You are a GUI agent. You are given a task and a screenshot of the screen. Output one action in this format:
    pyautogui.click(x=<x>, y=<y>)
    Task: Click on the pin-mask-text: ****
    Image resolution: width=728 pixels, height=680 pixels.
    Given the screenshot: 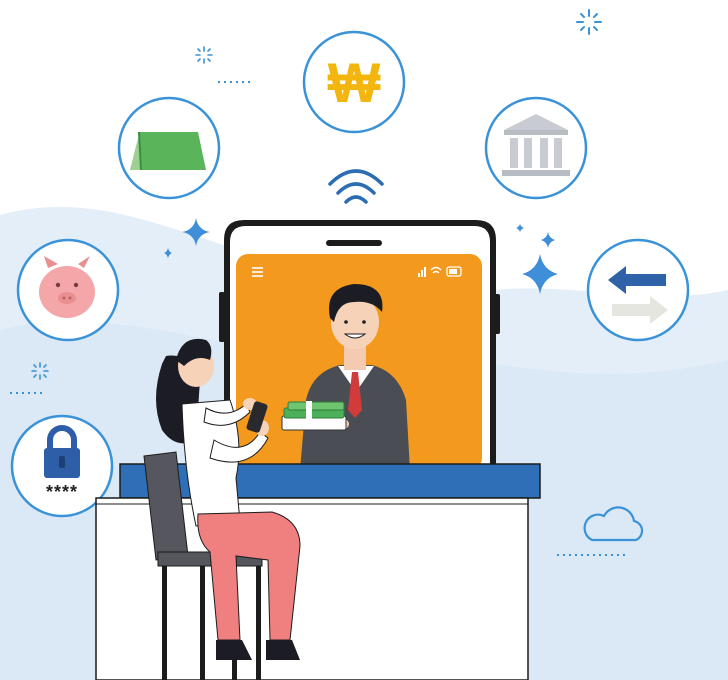 What is the action you would take?
    pyautogui.click(x=62, y=492)
    